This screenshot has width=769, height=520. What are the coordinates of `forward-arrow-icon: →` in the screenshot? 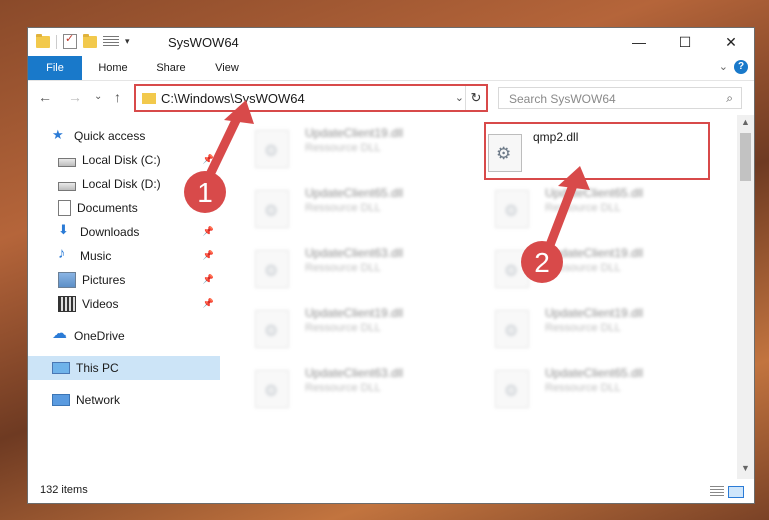 It's located at (75, 97).